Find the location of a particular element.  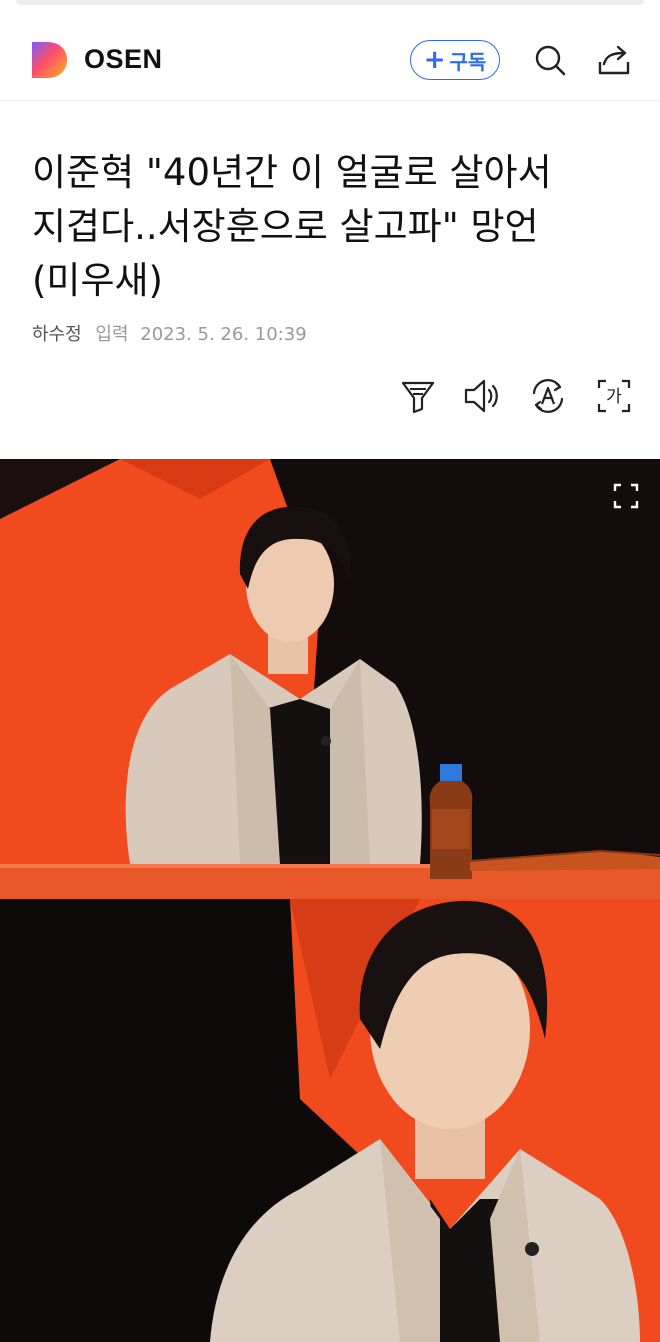

translate-icon is located at coordinates (548, 396).